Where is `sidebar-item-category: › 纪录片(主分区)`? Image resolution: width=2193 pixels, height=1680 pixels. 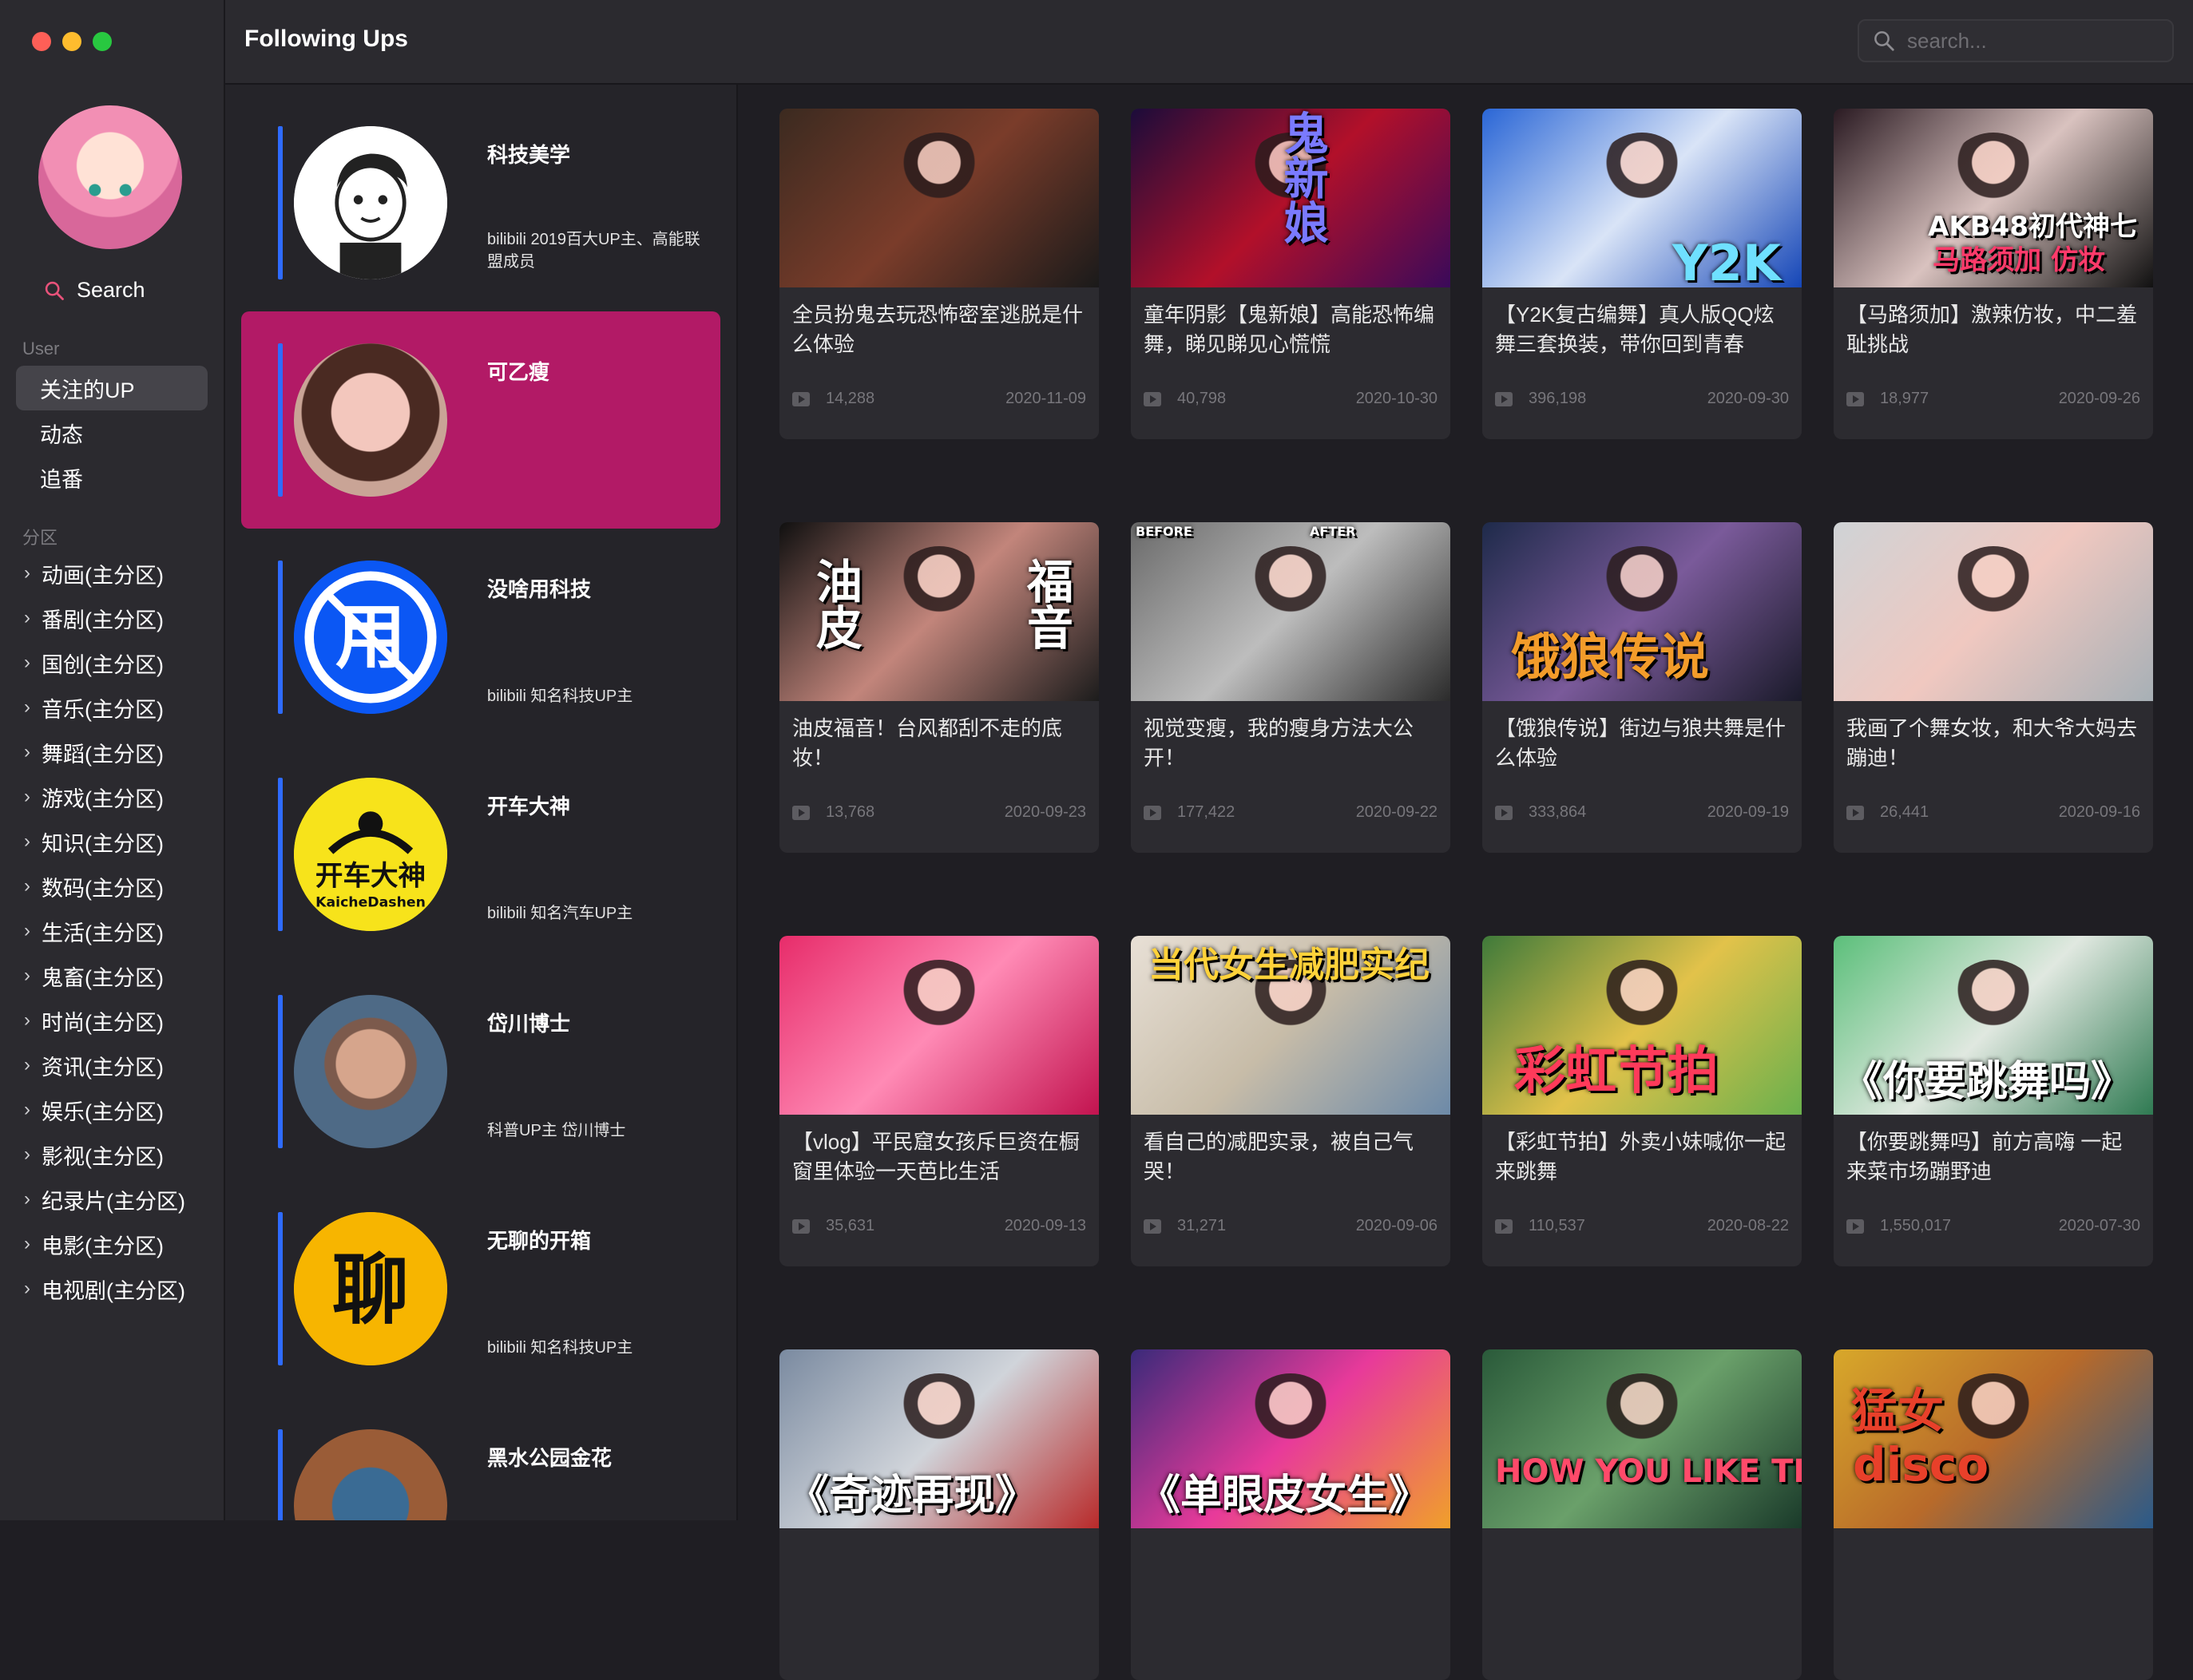
sidebar-item-category: › 纪录片(主分区) is located at coordinates (112, 1200).